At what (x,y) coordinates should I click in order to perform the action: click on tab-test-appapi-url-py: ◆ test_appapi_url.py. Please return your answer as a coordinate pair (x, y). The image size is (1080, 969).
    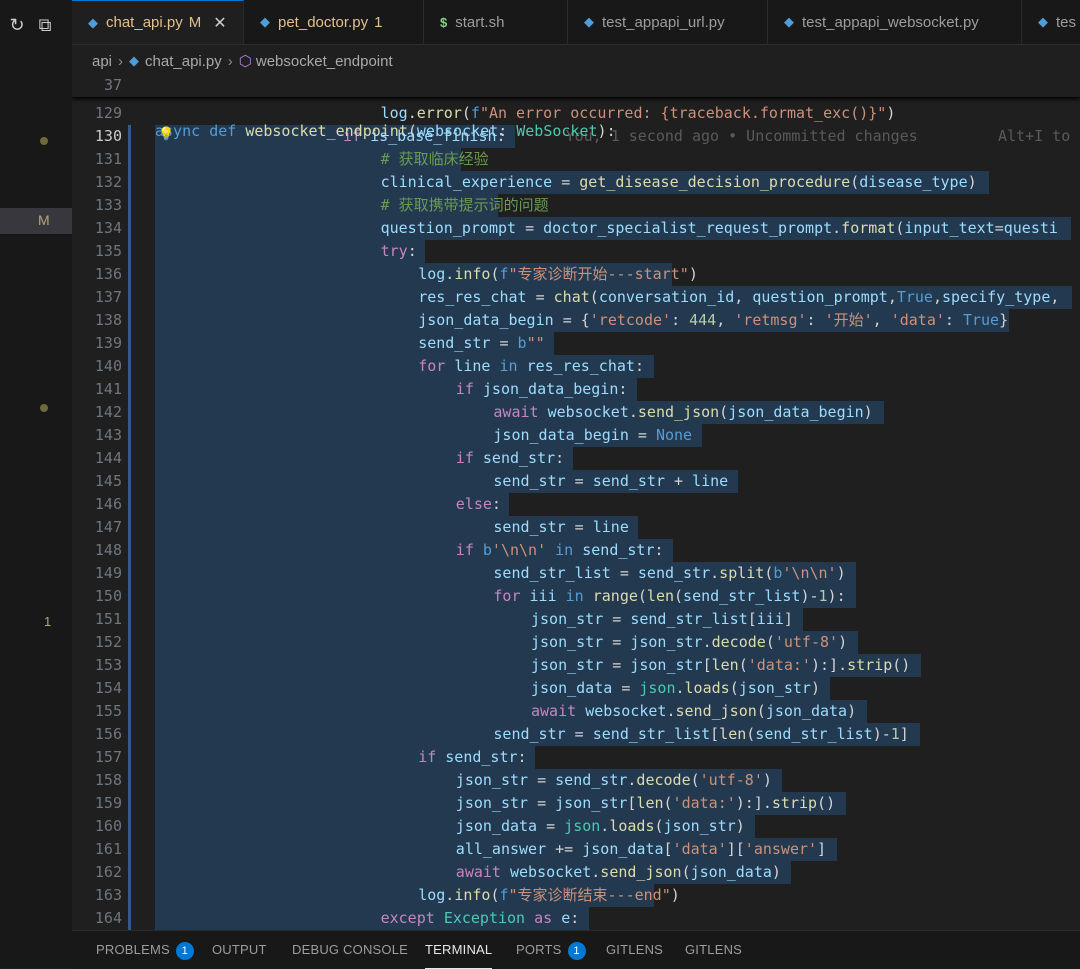
    Looking at the image, I should click on (668, 22).